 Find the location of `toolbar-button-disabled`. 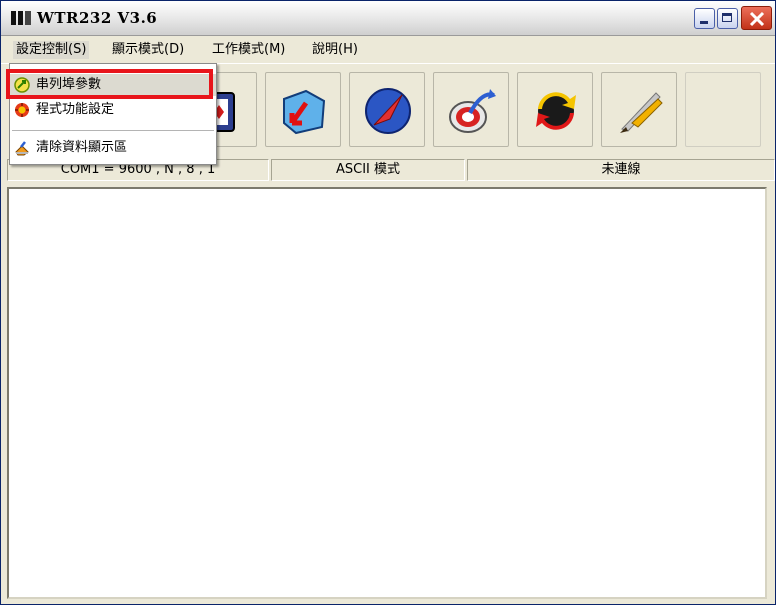

toolbar-button-disabled is located at coordinates (723, 109).